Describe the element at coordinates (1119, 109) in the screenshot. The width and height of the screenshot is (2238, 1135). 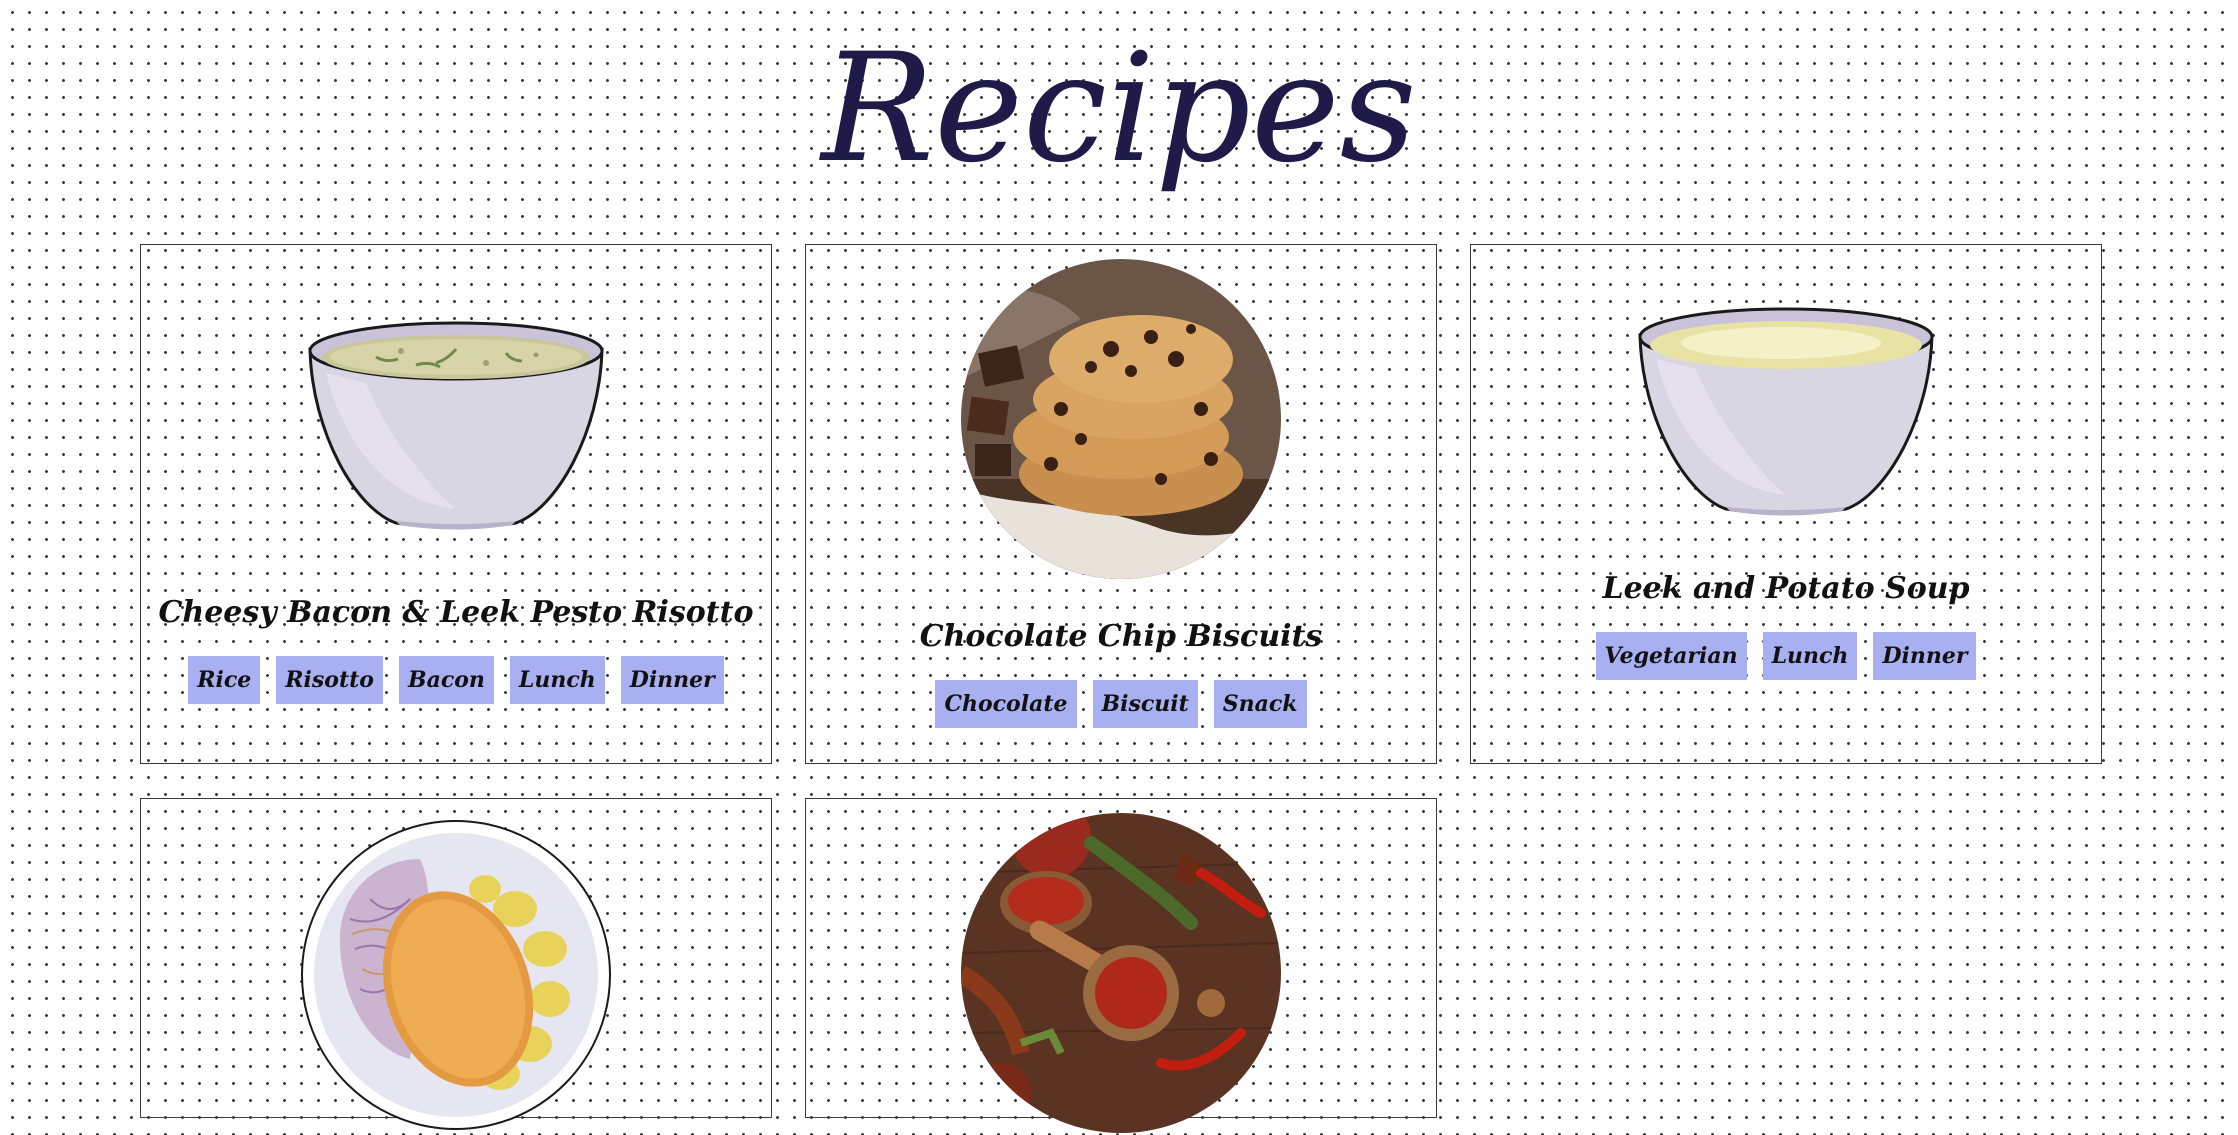
I see `page-title: Recipes` at that location.